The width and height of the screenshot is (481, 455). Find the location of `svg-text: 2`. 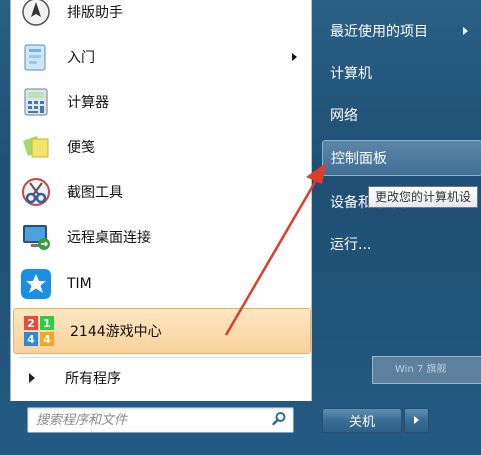

svg-text: 2 is located at coordinates (31, 323).